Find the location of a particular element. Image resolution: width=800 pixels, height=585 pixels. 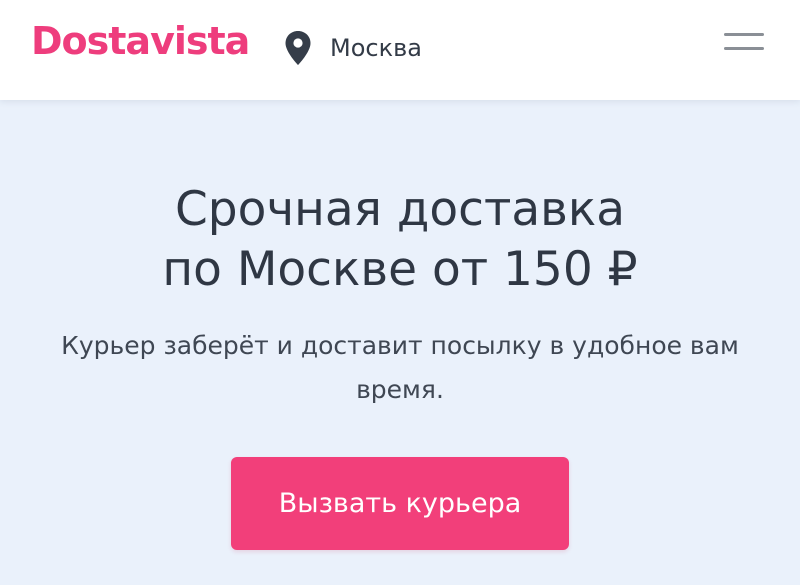

hamburger-menu-icon is located at coordinates (744, 34).